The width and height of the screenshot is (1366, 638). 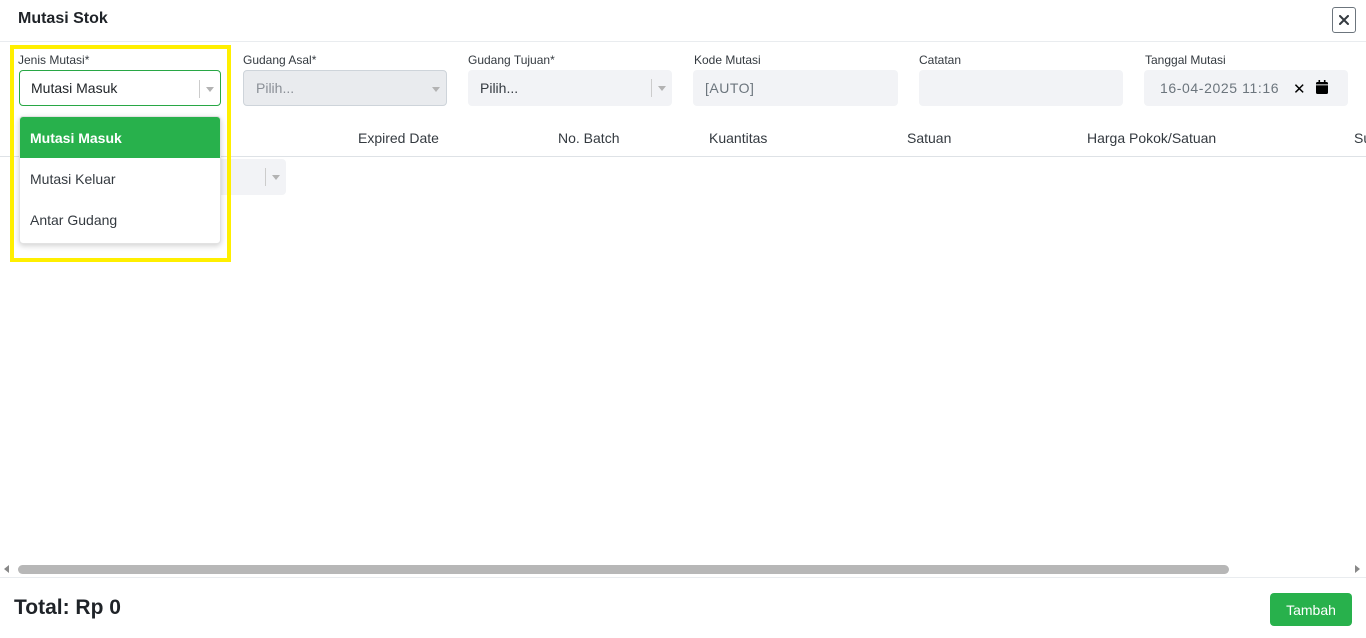 What do you see at coordinates (623, 569) in the screenshot?
I see `scrollbar-thumb` at bounding box center [623, 569].